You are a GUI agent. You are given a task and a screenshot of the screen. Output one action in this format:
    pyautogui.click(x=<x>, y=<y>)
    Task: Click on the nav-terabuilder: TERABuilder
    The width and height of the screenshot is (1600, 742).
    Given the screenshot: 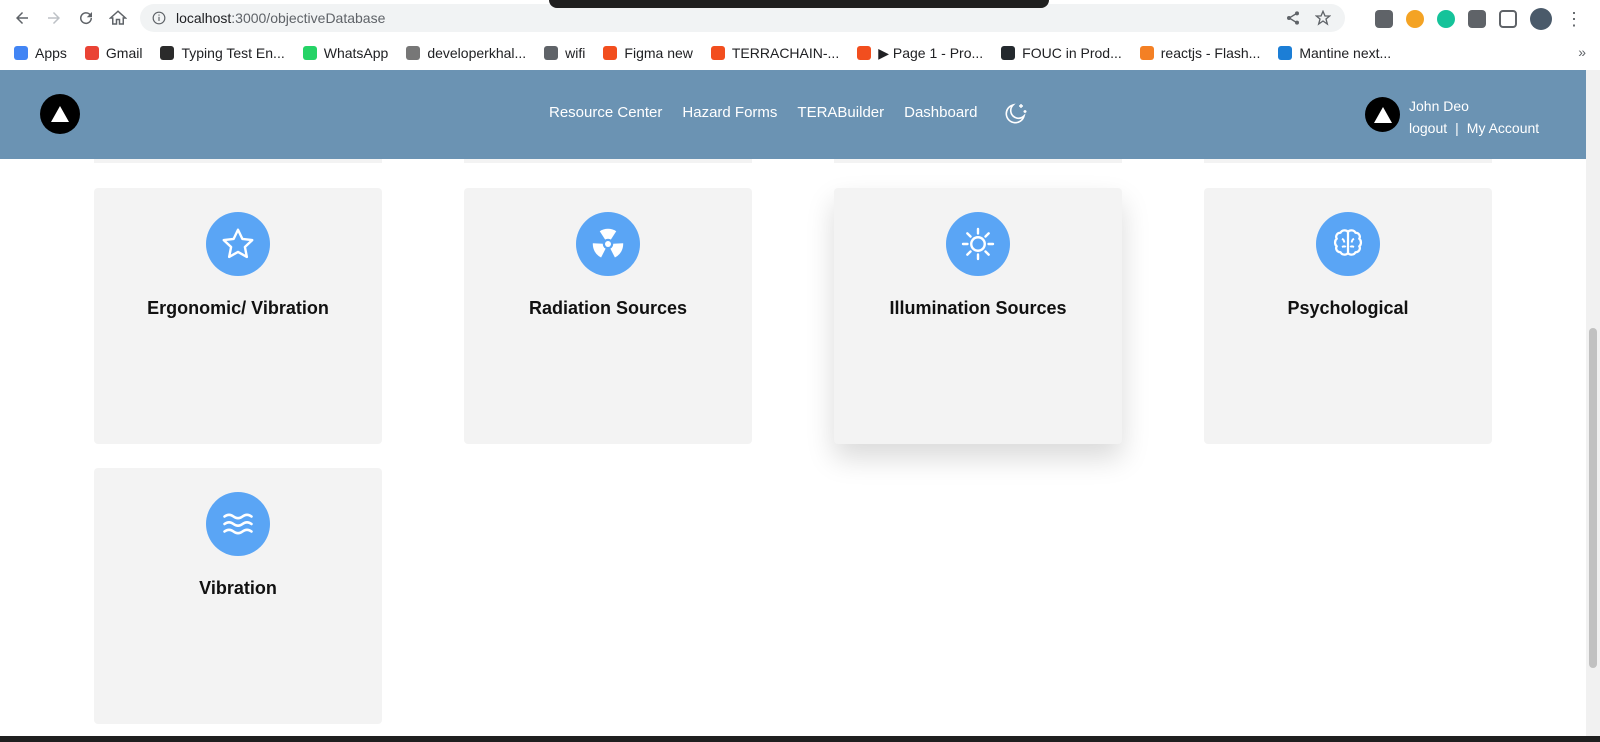 What is the action you would take?
    pyautogui.click(x=840, y=112)
    